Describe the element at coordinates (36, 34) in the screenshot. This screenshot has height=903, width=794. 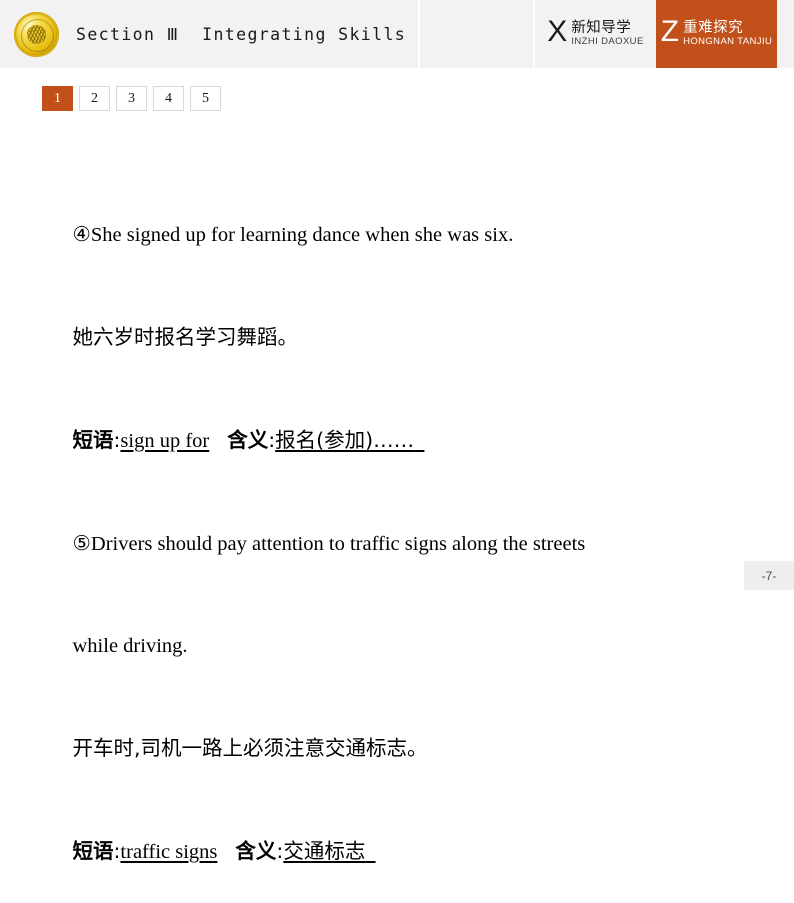
I see `gold-emblem-icon` at that location.